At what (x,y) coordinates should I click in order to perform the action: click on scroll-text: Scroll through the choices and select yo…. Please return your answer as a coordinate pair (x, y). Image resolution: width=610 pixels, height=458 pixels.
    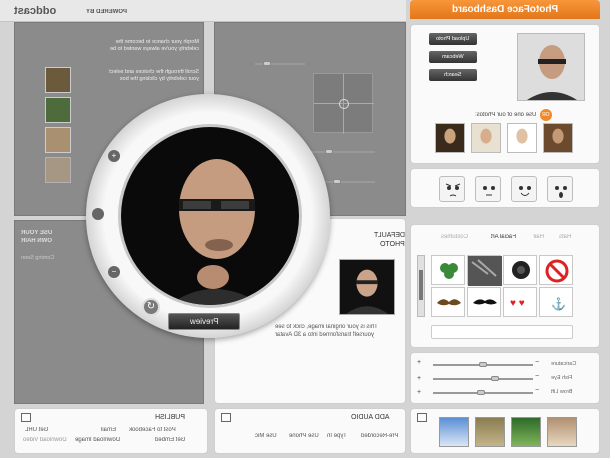
    Looking at the image, I should click on (154, 75).